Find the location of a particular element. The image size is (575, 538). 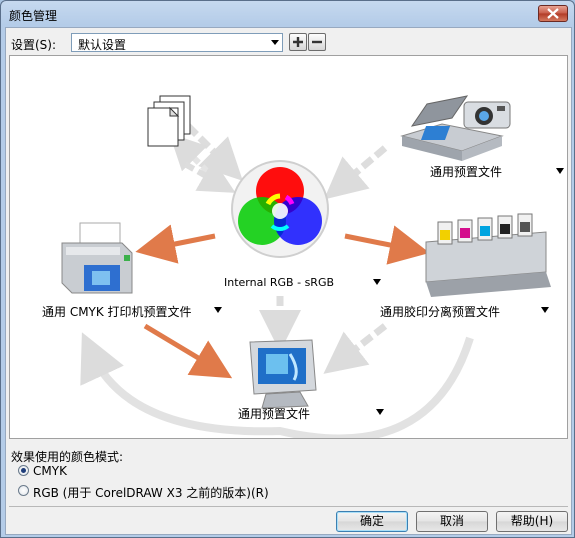

monitor-profile-label: 通用预置文件 is located at coordinates (274, 414).